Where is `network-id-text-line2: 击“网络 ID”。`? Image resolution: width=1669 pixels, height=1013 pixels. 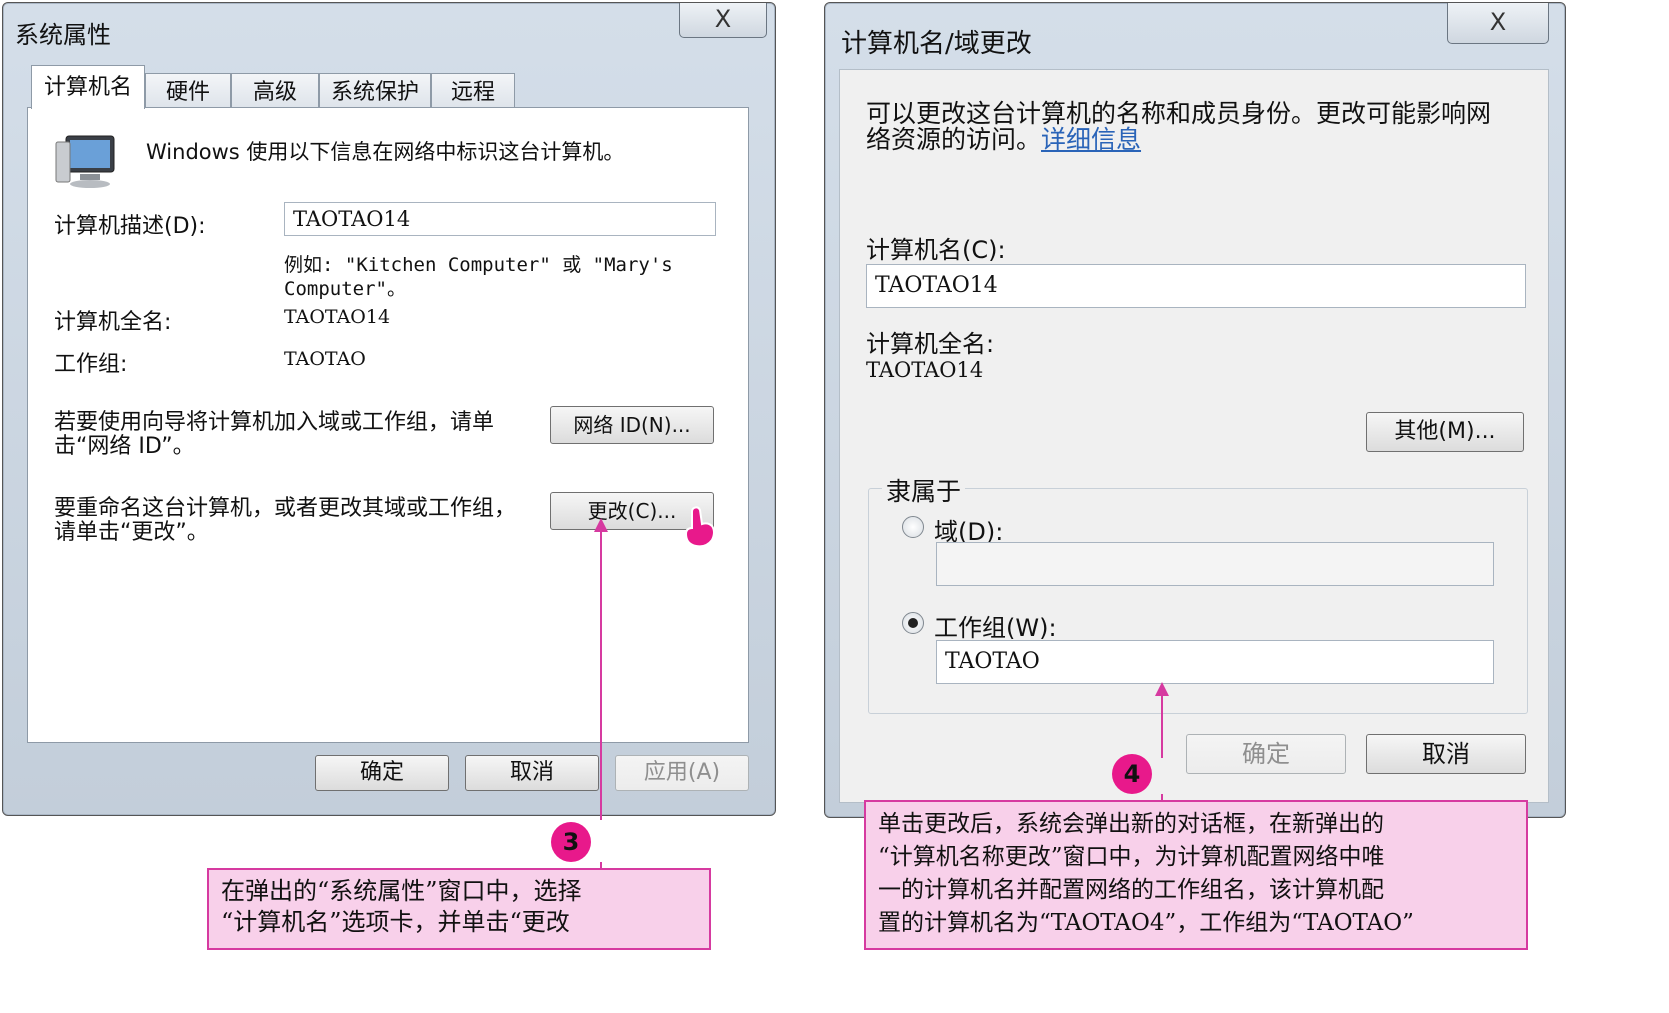 network-id-text-line2: 击“网络 ID”。 is located at coordinates (124, 446).